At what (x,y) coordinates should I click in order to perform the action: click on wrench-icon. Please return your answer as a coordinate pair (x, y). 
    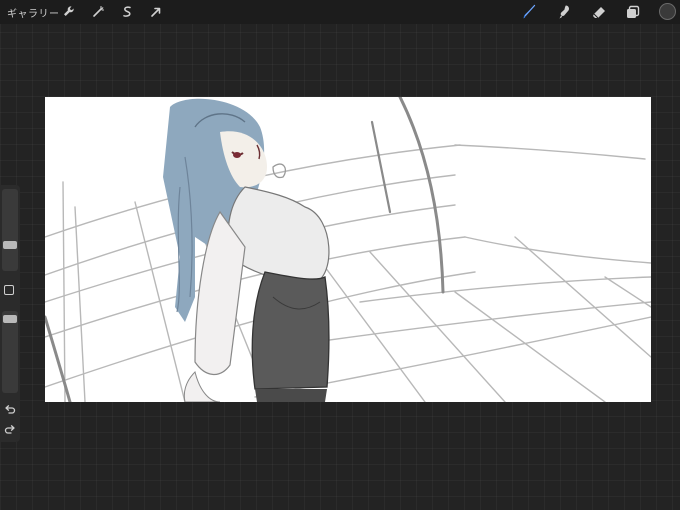
    Looking at the image, I should click on (69, 12).